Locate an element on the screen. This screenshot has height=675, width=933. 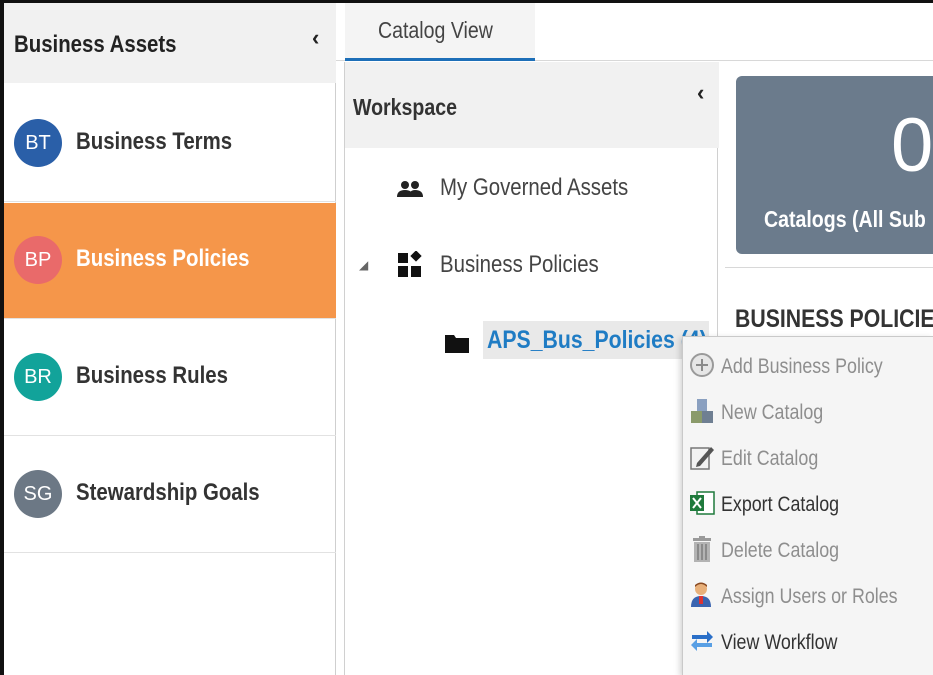
sidebar-item-label: Business Rules is located at coordinates (152, 375).